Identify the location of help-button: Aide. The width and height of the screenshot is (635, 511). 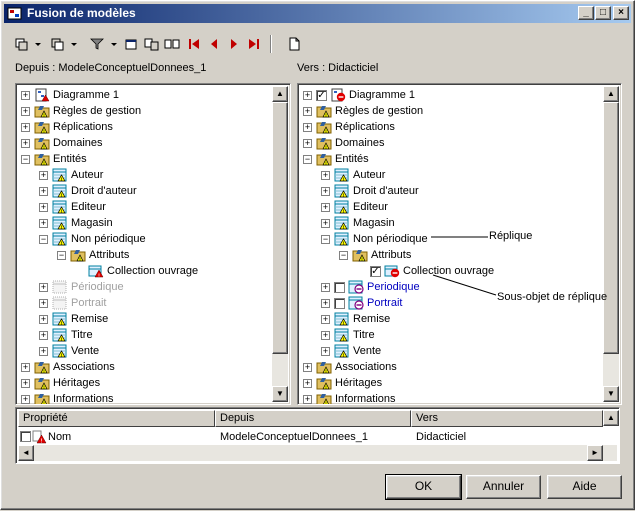
(584, 487).